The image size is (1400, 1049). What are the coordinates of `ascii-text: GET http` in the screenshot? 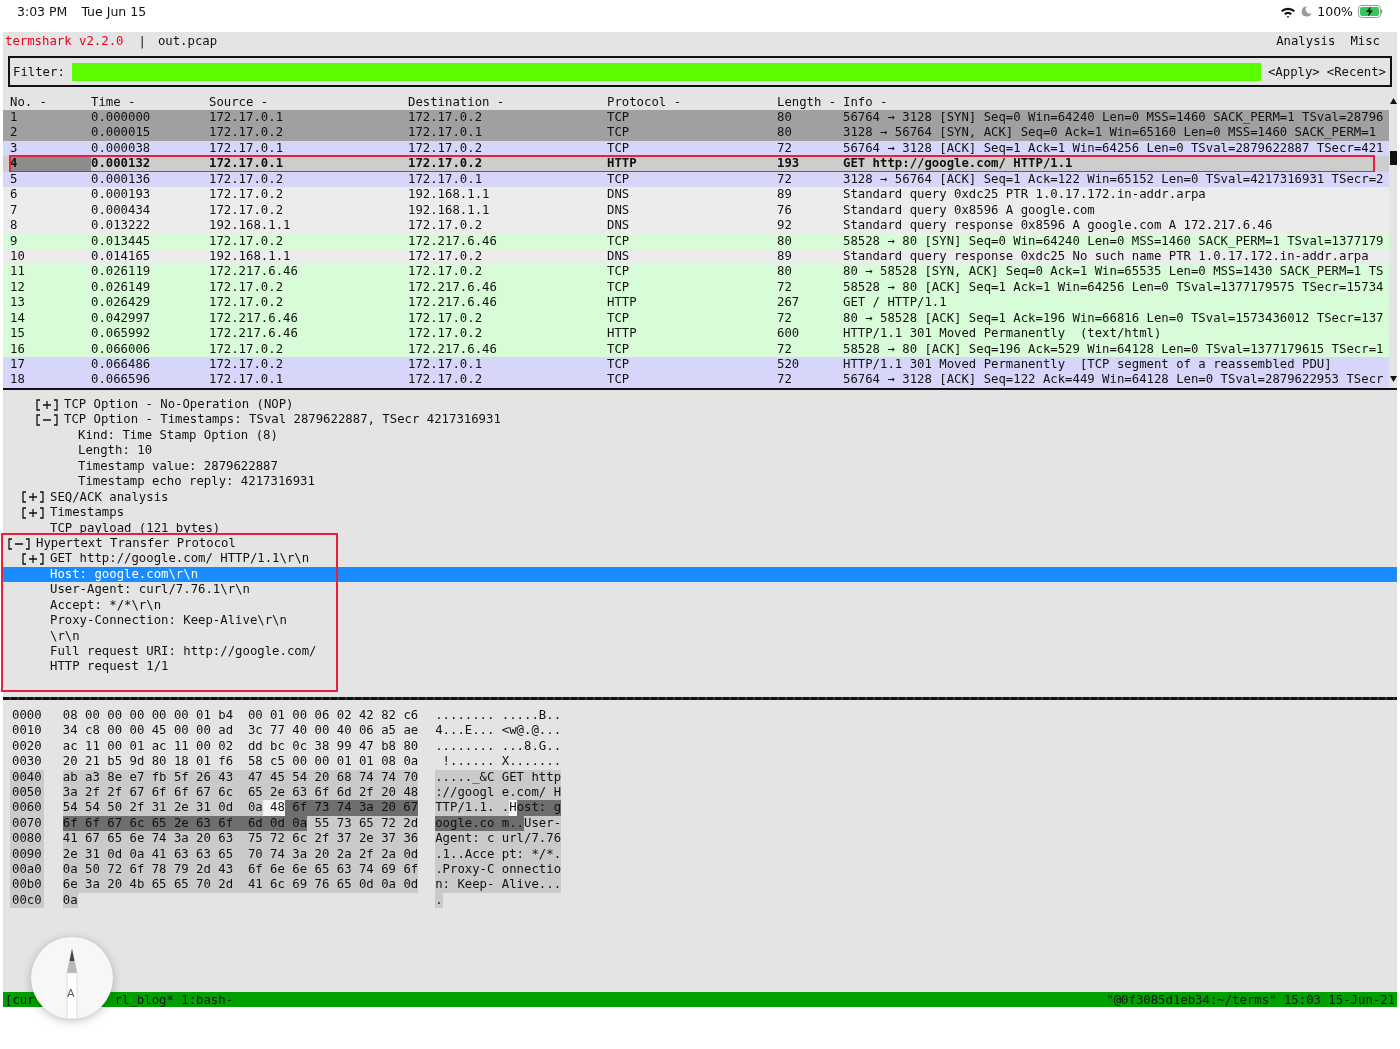 It's located at (528, 777).